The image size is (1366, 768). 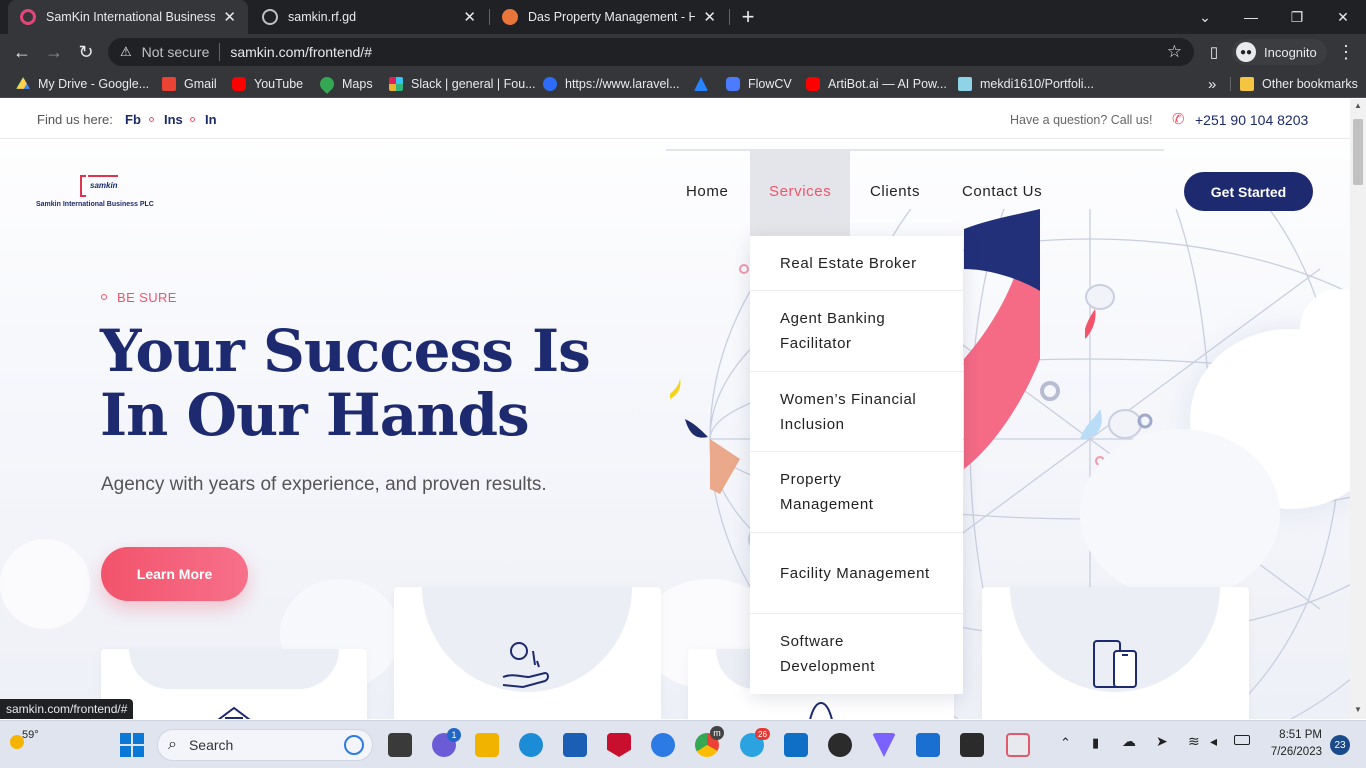 I want to click on store-icon, so click(x=575, y=745).